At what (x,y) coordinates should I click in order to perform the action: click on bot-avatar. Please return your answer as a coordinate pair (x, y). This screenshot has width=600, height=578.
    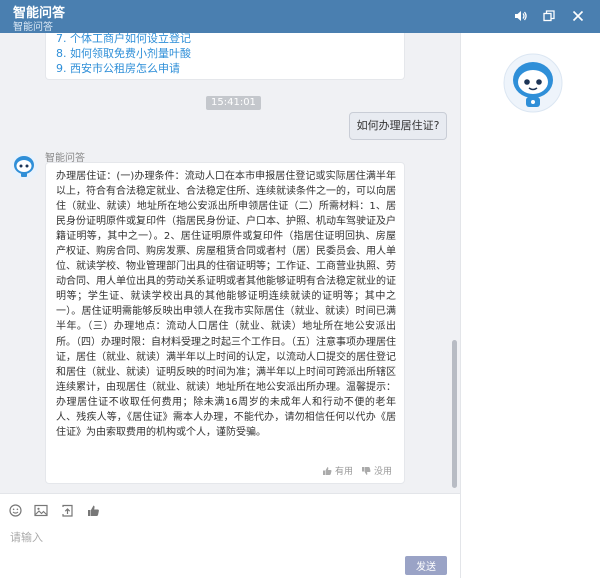
    Looking at the image, I should click on (24, 166).